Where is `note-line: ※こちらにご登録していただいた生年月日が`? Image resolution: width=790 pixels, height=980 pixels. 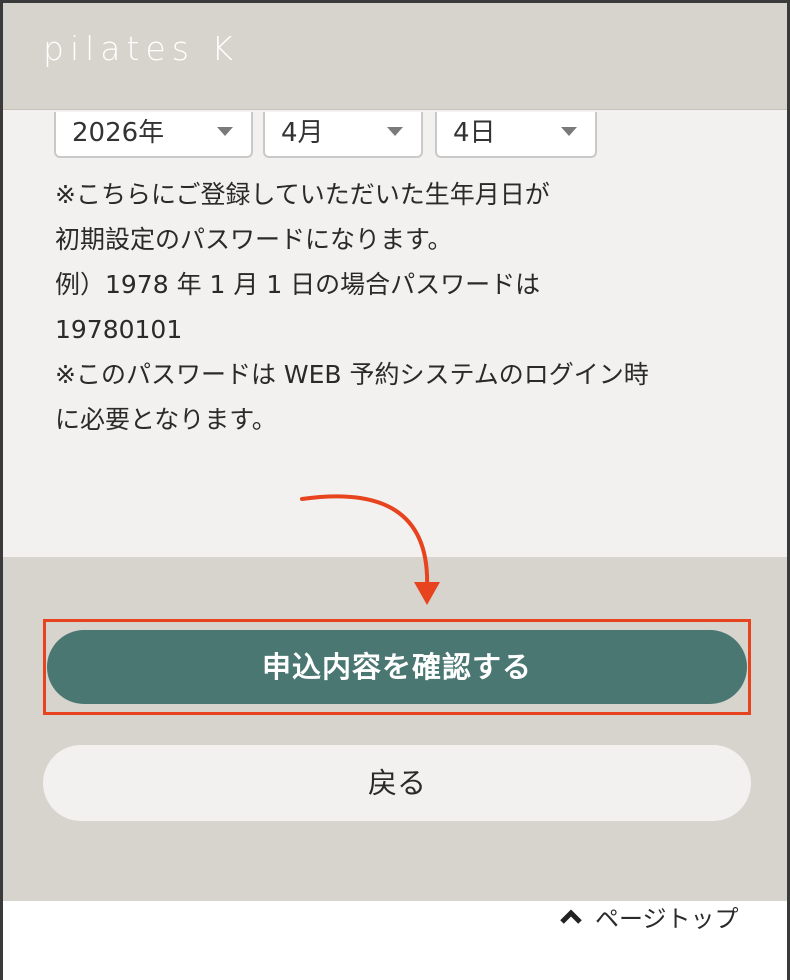
note-line: ※こちらにご登録していただいた生年月日が is located at coordinates (302, 194).